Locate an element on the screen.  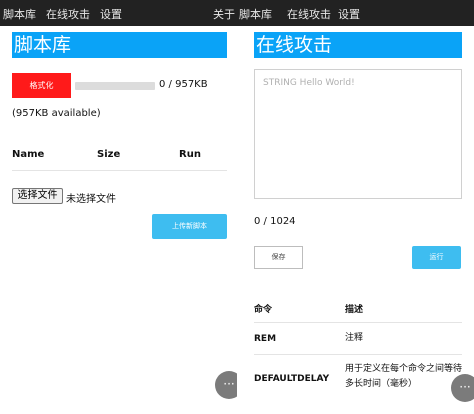
file-status-text: 未选择文件 is located at coordinates (91, 199).